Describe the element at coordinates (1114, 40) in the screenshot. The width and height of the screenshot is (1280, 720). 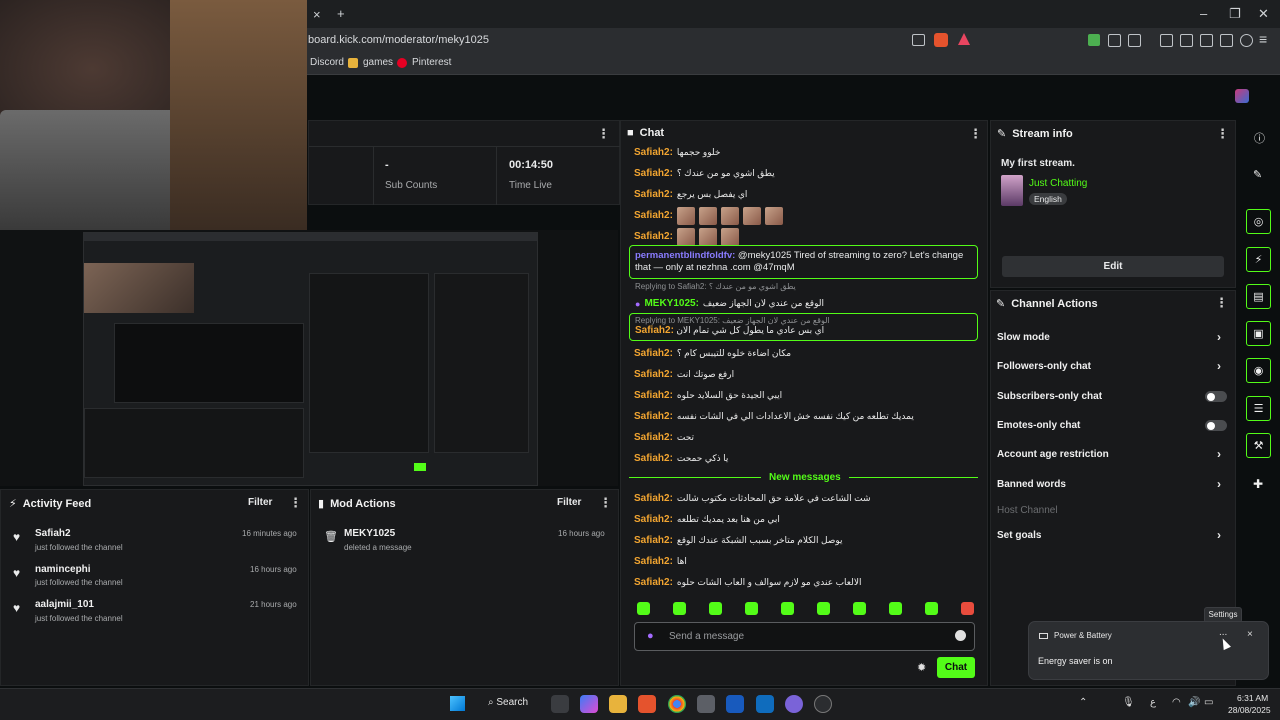
I see `puzzle-icon` at that location.